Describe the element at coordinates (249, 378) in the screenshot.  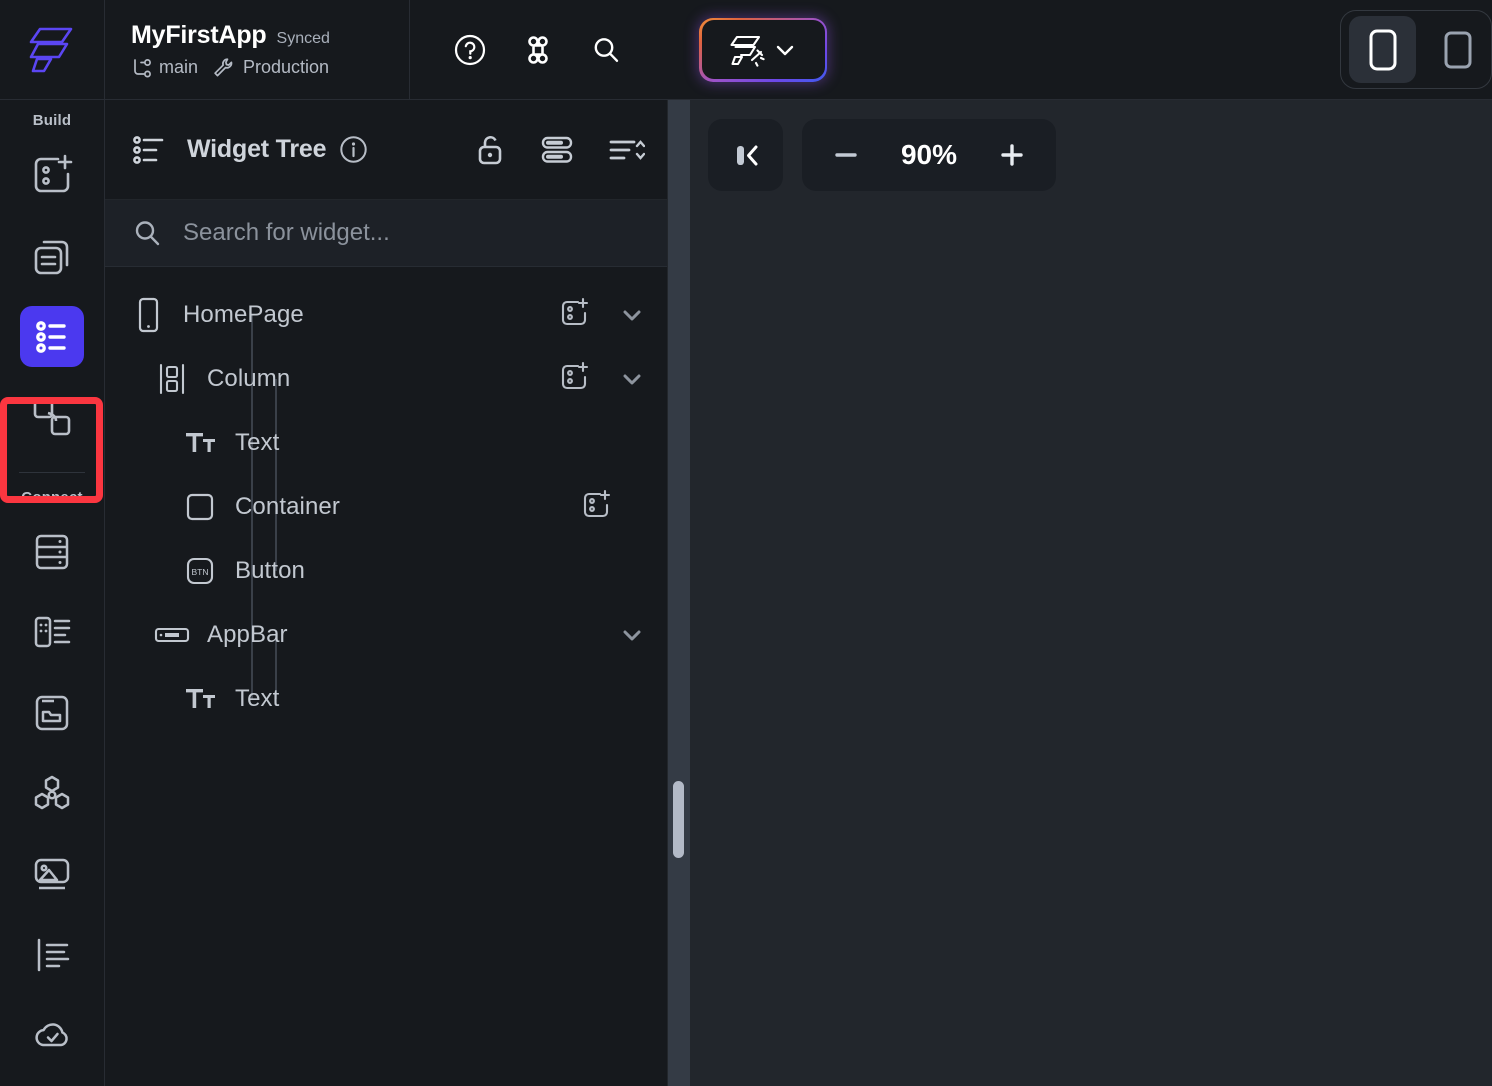
I see `tree-row-label: Column` at that location.